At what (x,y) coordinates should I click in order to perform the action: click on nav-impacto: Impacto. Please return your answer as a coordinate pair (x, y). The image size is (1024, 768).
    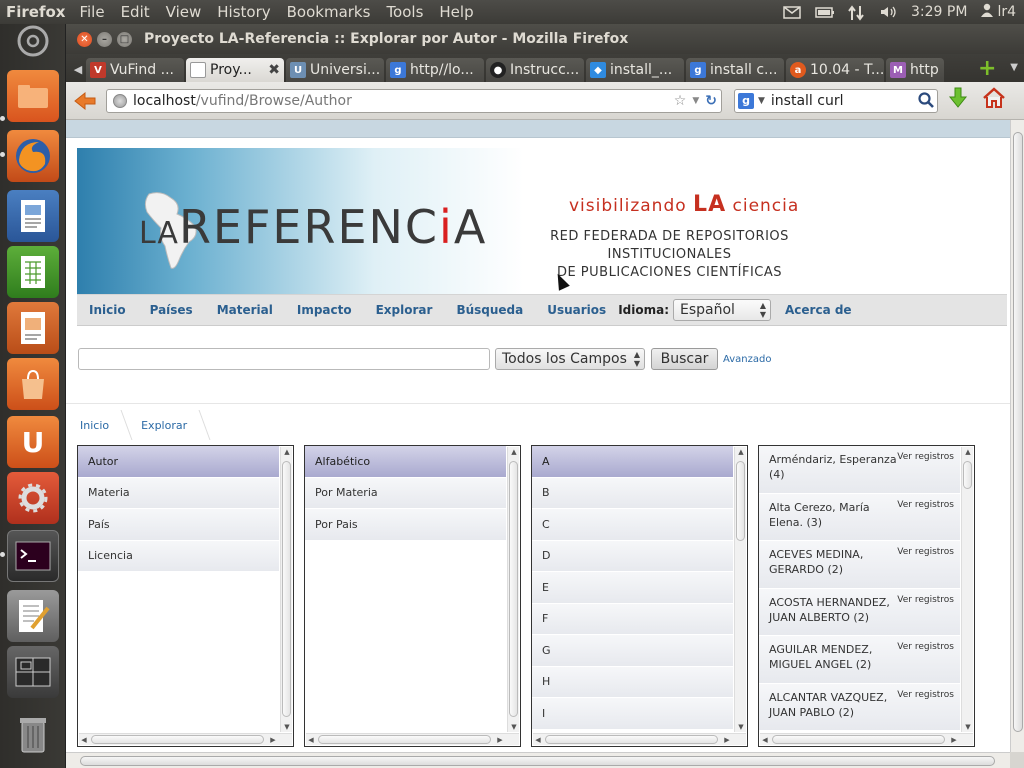
    Looking at the image, I should click on (324, 310).